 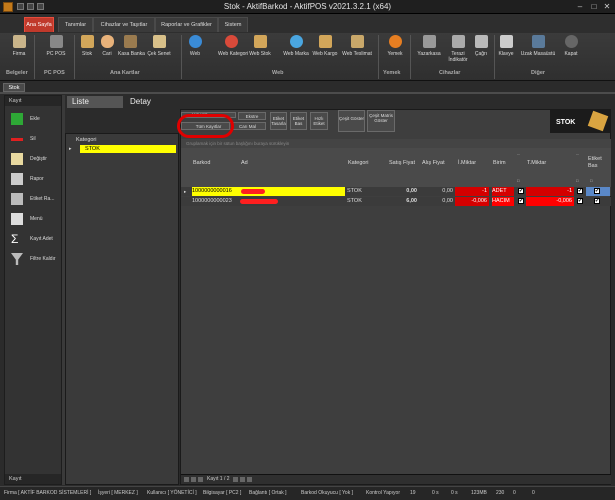 What do you see at coordinates (193, 479) in the screenshot?
I see `prev-page-icon` at bounding box center [193, 479].